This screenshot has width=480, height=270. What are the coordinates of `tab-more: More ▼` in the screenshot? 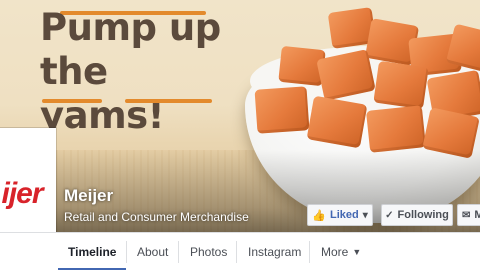 It's located at (341, 251).